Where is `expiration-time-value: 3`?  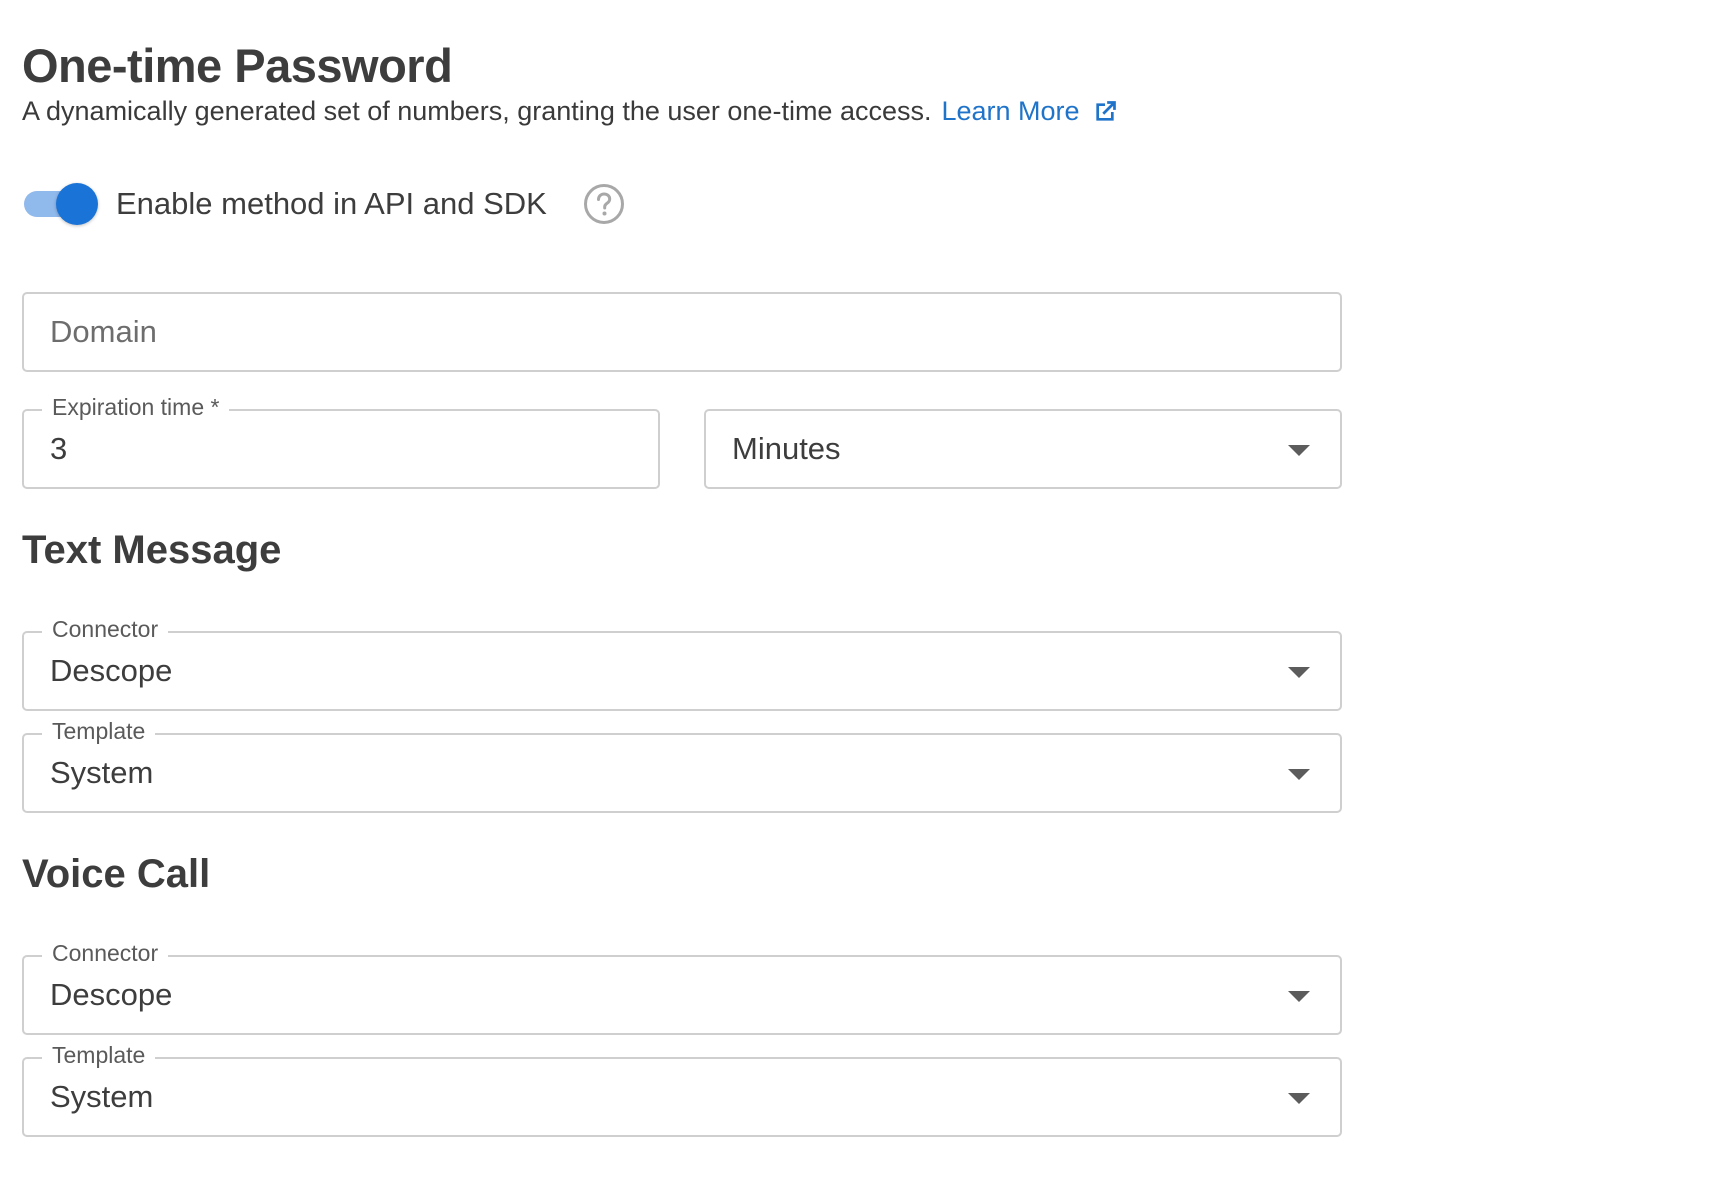 expiration-time-value: 3 is located at coordinates (59, 448).